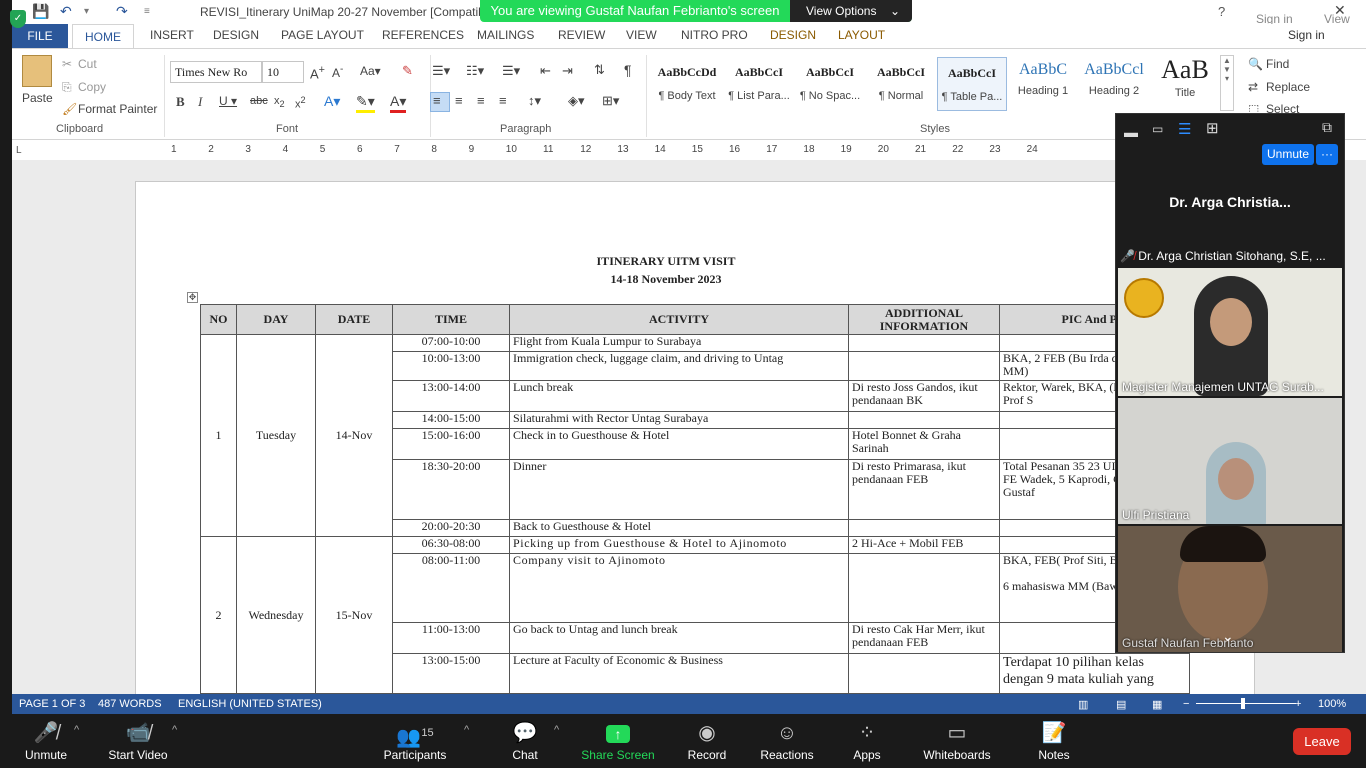 This screenshot has height=768, width=1366. I want to click on tab-references: REFERENCES, so click(423, 35).